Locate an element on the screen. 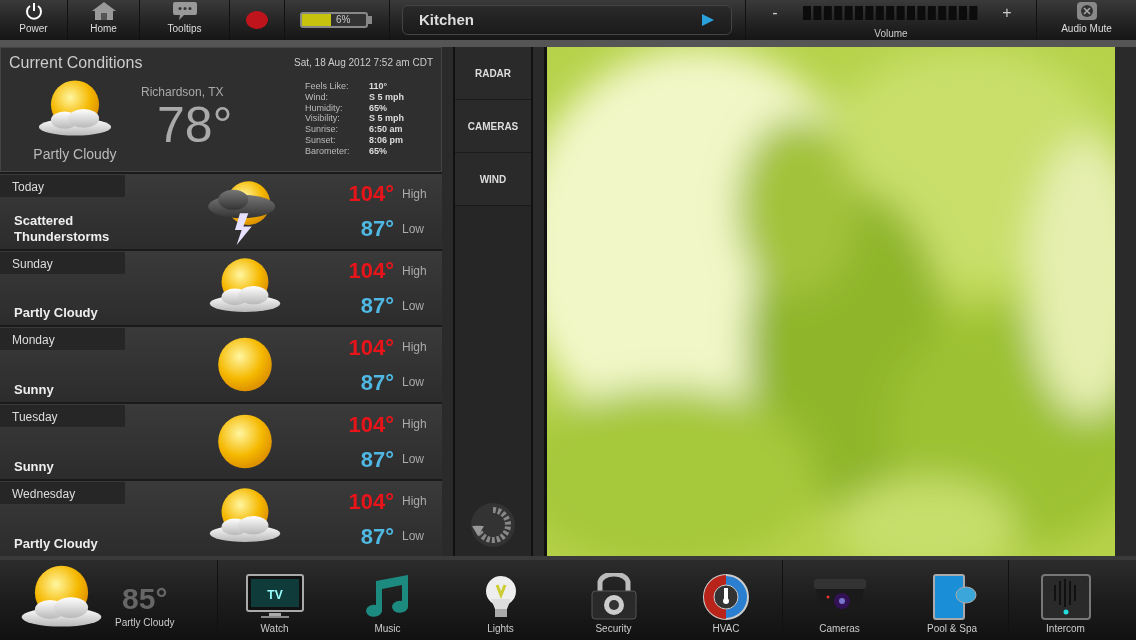 The image size is (1136, 640). audio-mute-button: Audio Mute is located at coordinates (1086, 20).